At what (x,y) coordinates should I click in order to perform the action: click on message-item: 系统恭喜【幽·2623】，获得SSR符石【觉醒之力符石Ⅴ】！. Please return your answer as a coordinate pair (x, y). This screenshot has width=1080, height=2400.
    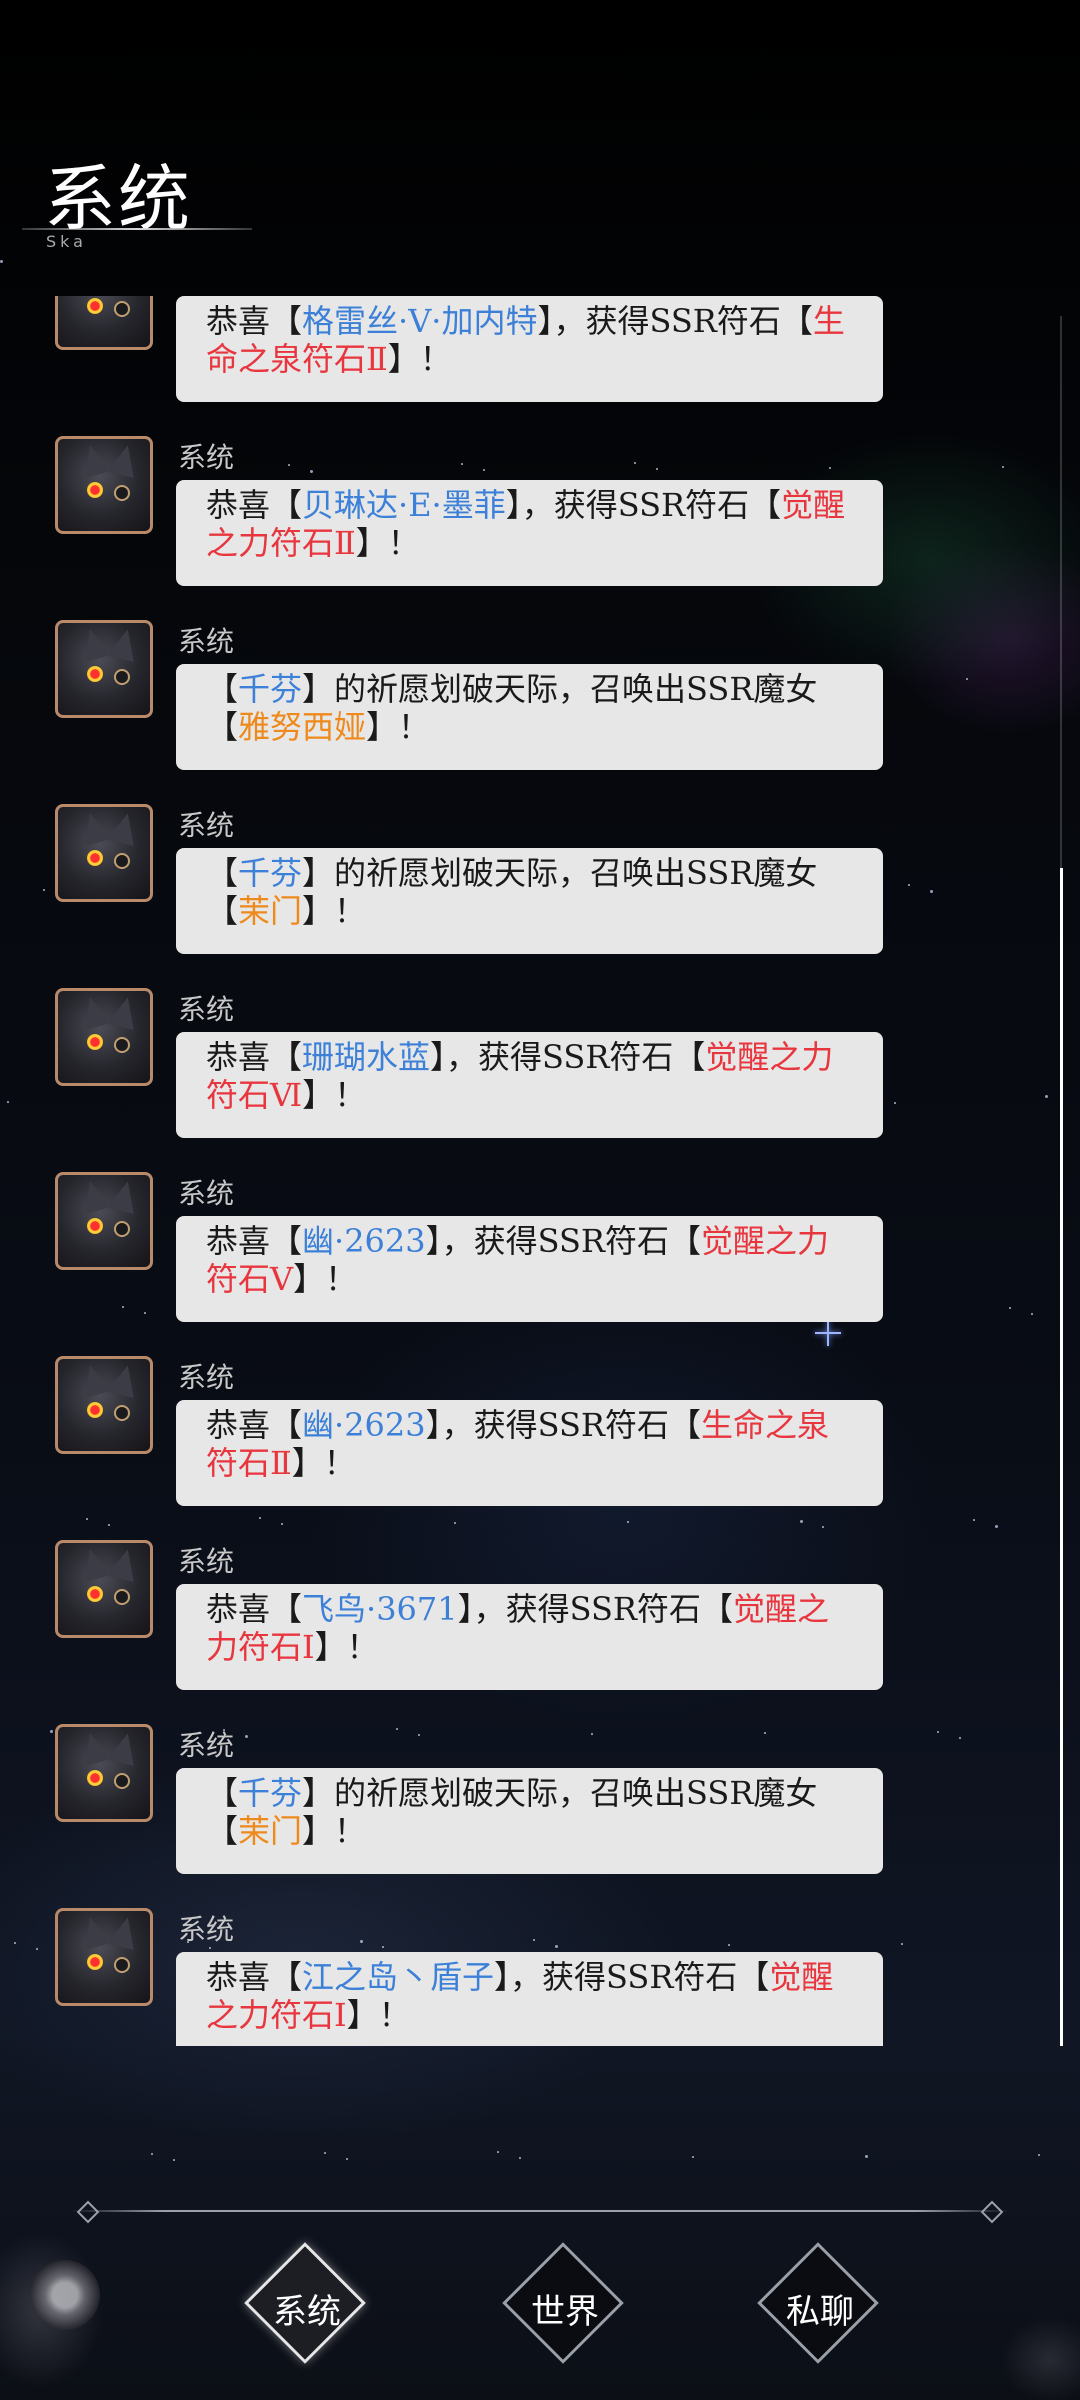
    Looking at the image, I should click on (540, 1264).